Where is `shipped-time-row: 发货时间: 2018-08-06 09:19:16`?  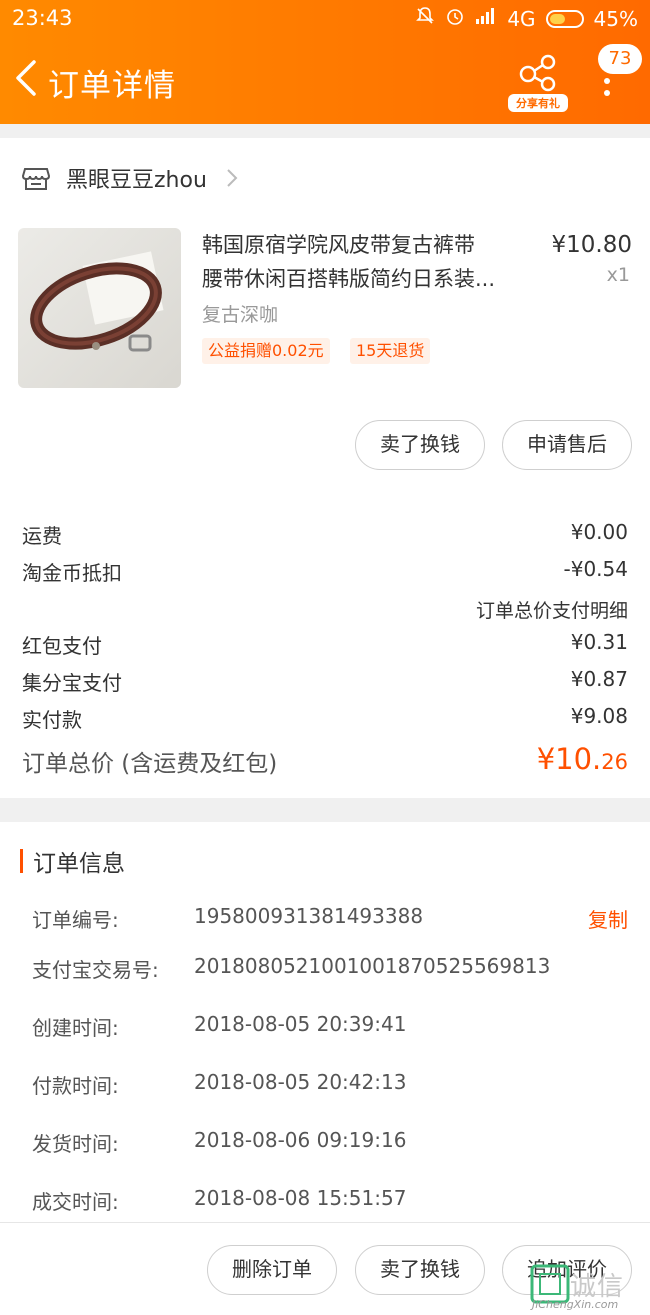
shipped-time-row: 发货时间: 2018-08-06 09:19:16 is located at coordinates (332, 1143).